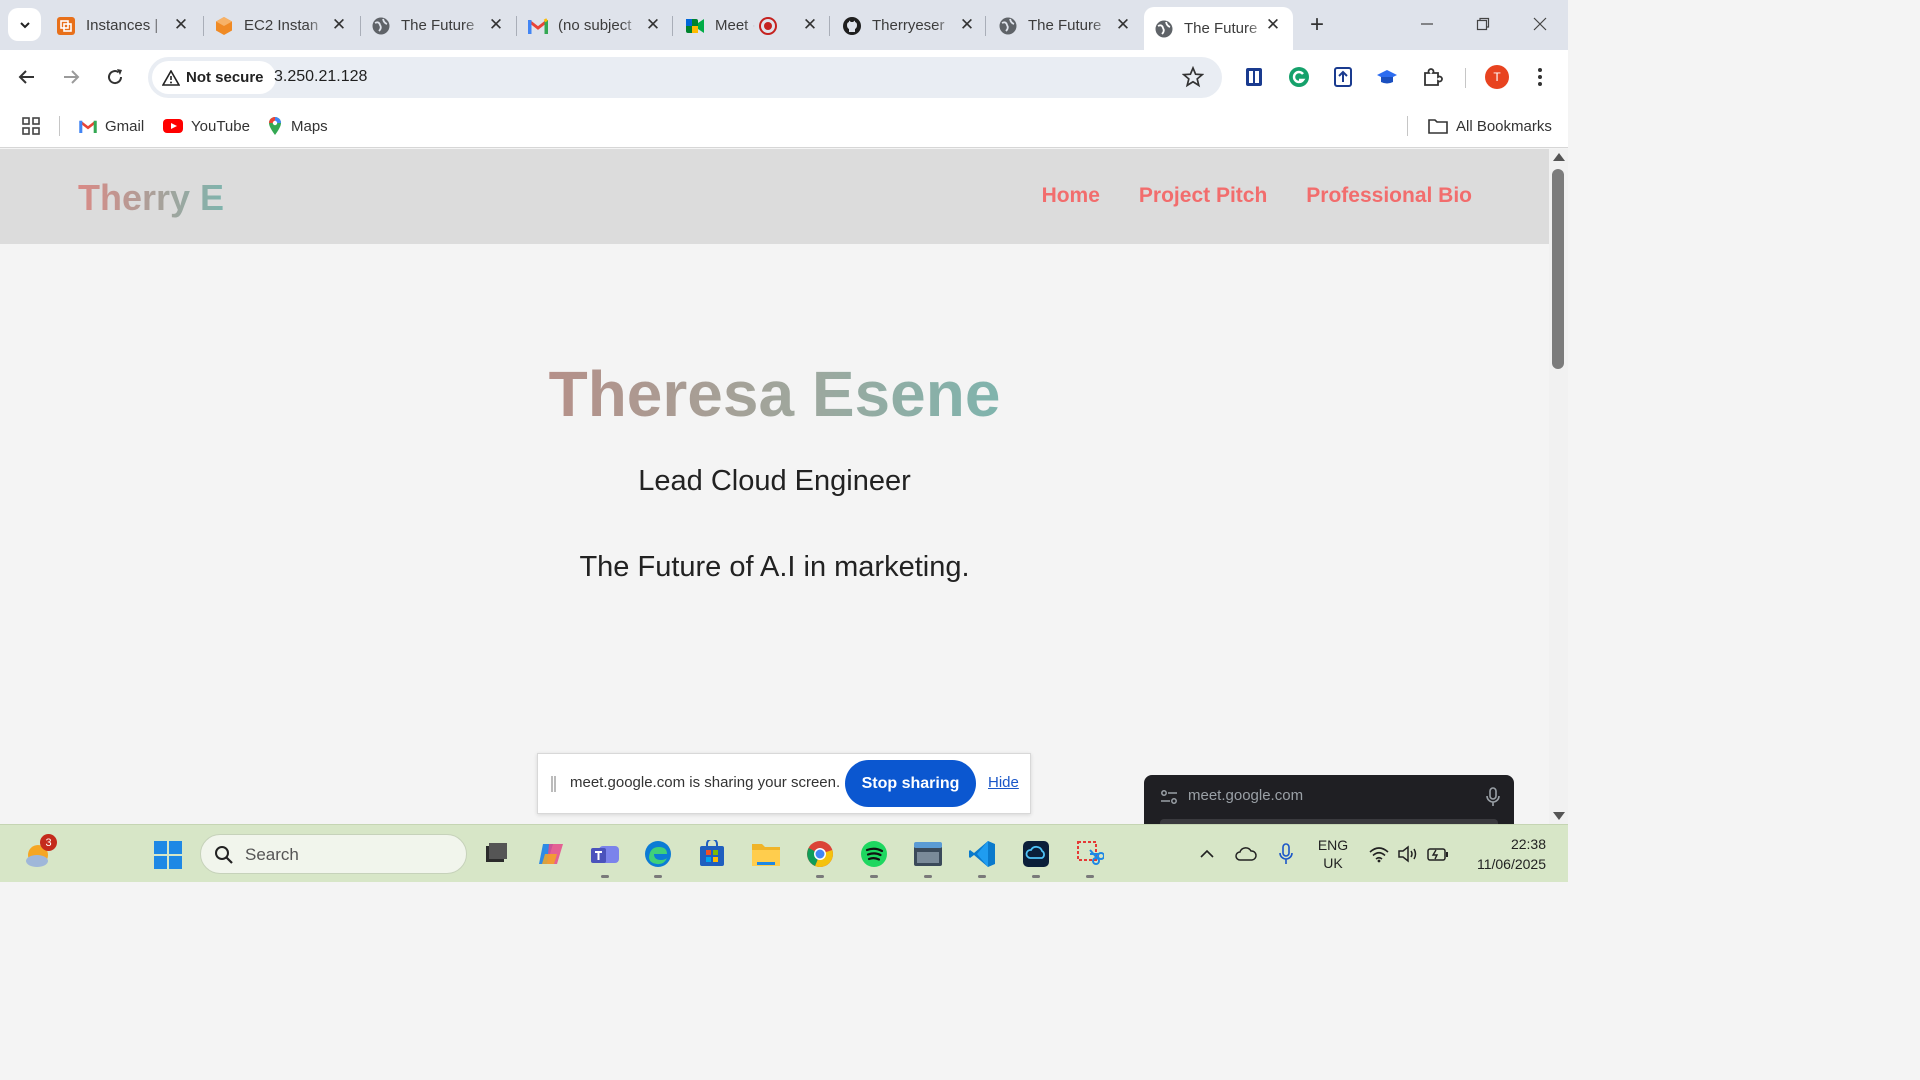 The image size is (1920, 1080). I want to click on hide-link: Hide, so click(1003, 782).